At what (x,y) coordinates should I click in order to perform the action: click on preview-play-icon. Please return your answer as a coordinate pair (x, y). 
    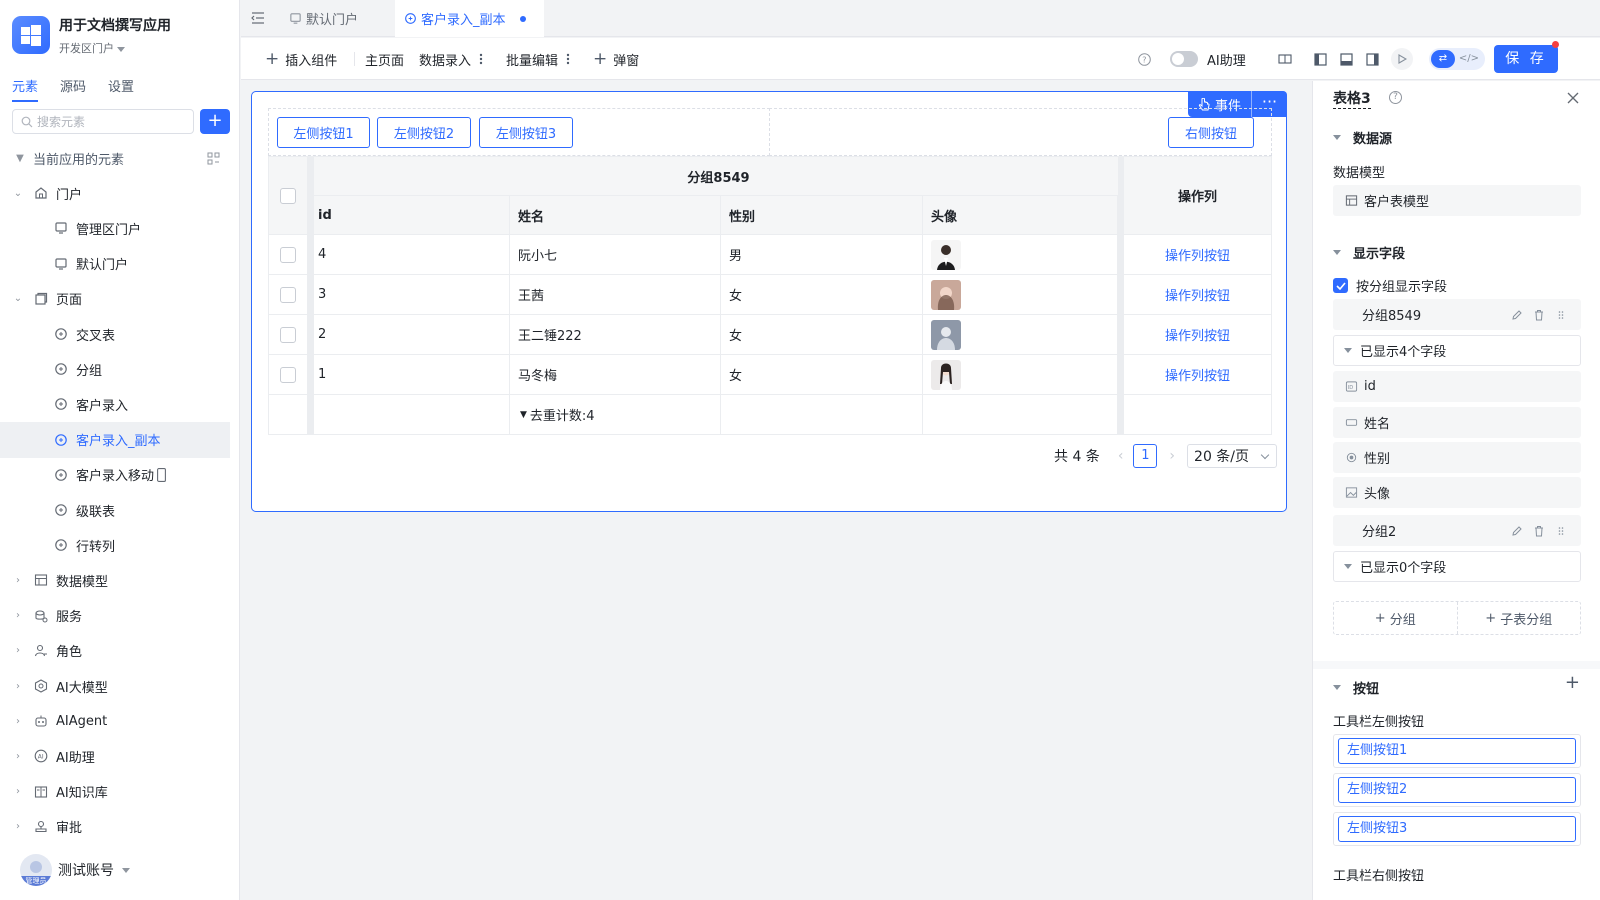
    Looking at the image, I should click on (1402, 59).